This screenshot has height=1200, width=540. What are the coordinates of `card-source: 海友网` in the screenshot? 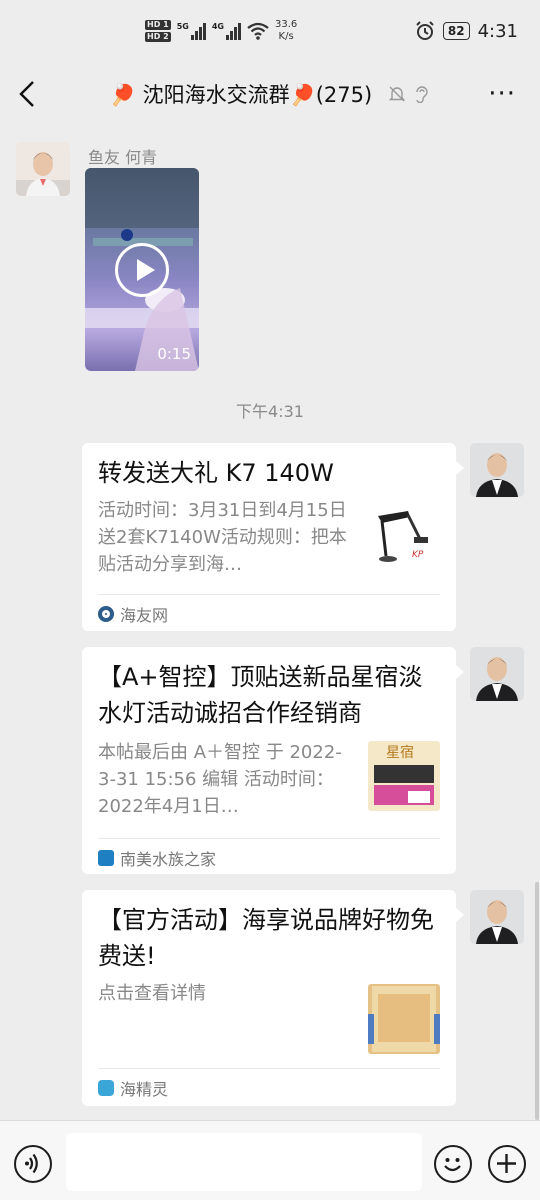 It's located at (133, 614).